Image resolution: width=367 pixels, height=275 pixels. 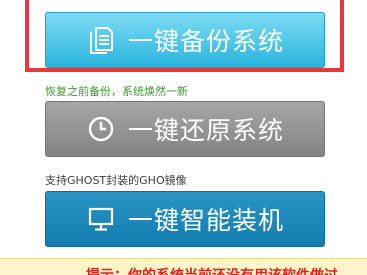 What do you see at coordinates (101, 129) in the screenshot?
I see `clock-icon` at bounding box center [101, 129].